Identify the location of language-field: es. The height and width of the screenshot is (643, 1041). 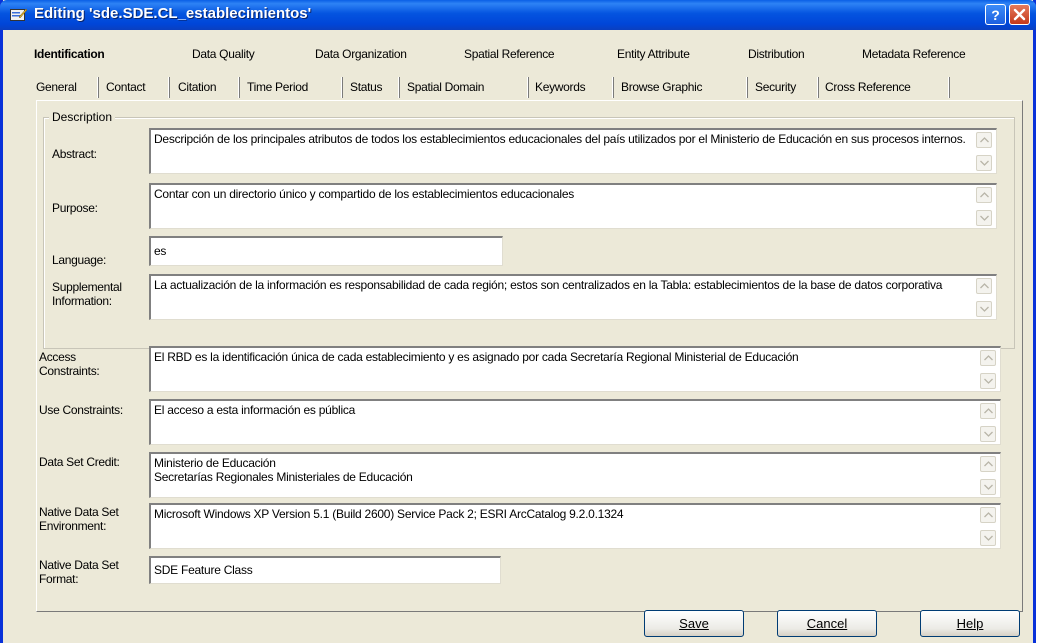
(326, 251).